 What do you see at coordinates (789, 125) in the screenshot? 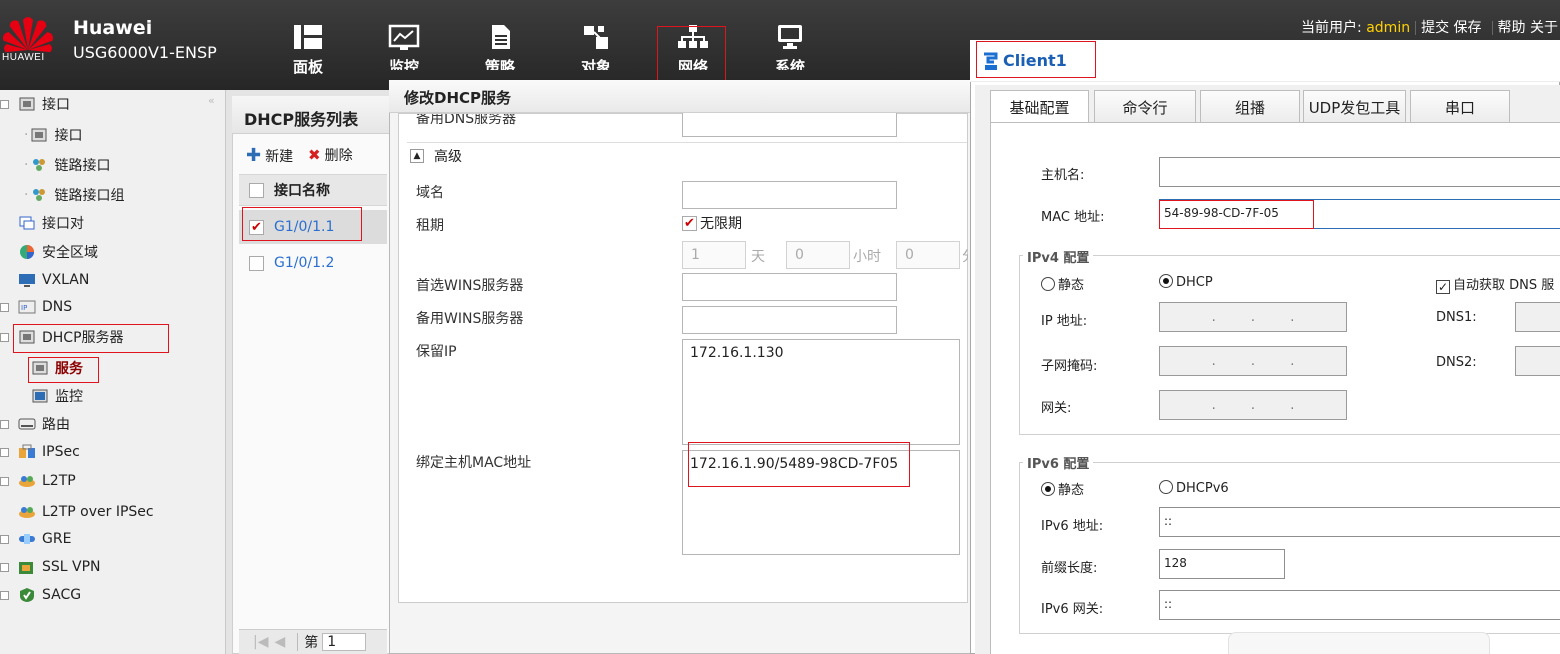
I see `secondary-dns-input` at bounding box center [789, 125].